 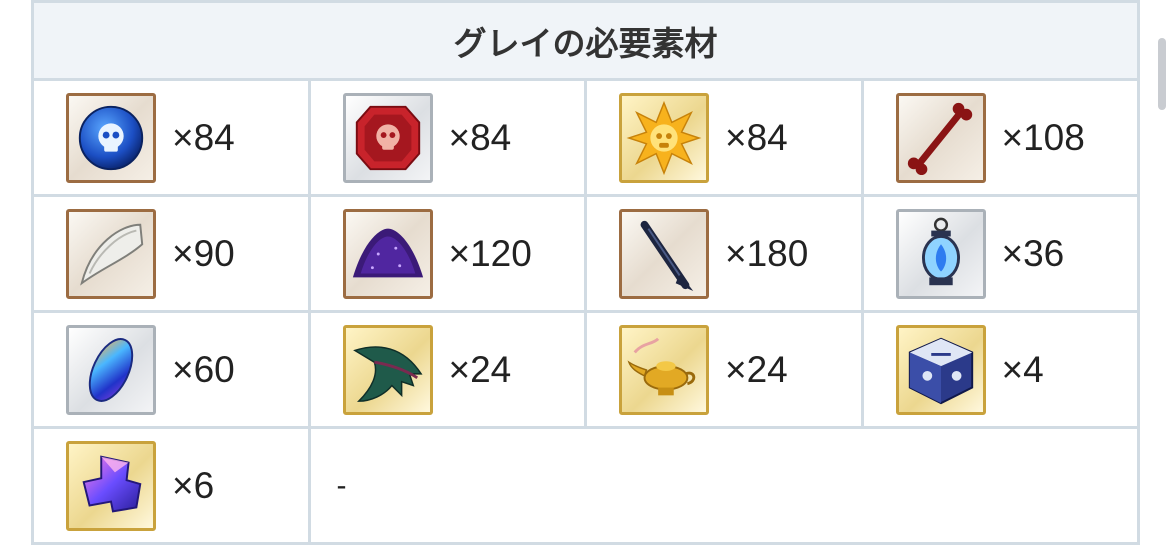 I want to click on material-cell: ×120, so click(x=447, y=253).